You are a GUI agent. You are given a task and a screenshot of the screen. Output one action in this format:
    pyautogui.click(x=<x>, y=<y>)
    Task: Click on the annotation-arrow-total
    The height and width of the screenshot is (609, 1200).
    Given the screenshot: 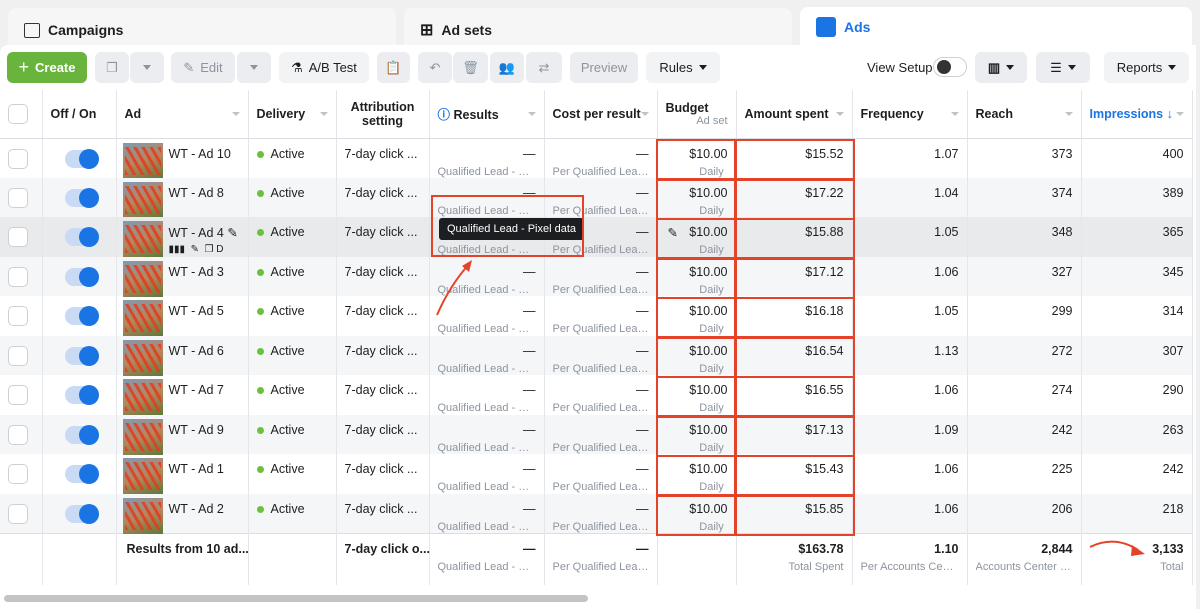 What is the action you would take?
    pyautogui.click(x=1114, y=545)
    